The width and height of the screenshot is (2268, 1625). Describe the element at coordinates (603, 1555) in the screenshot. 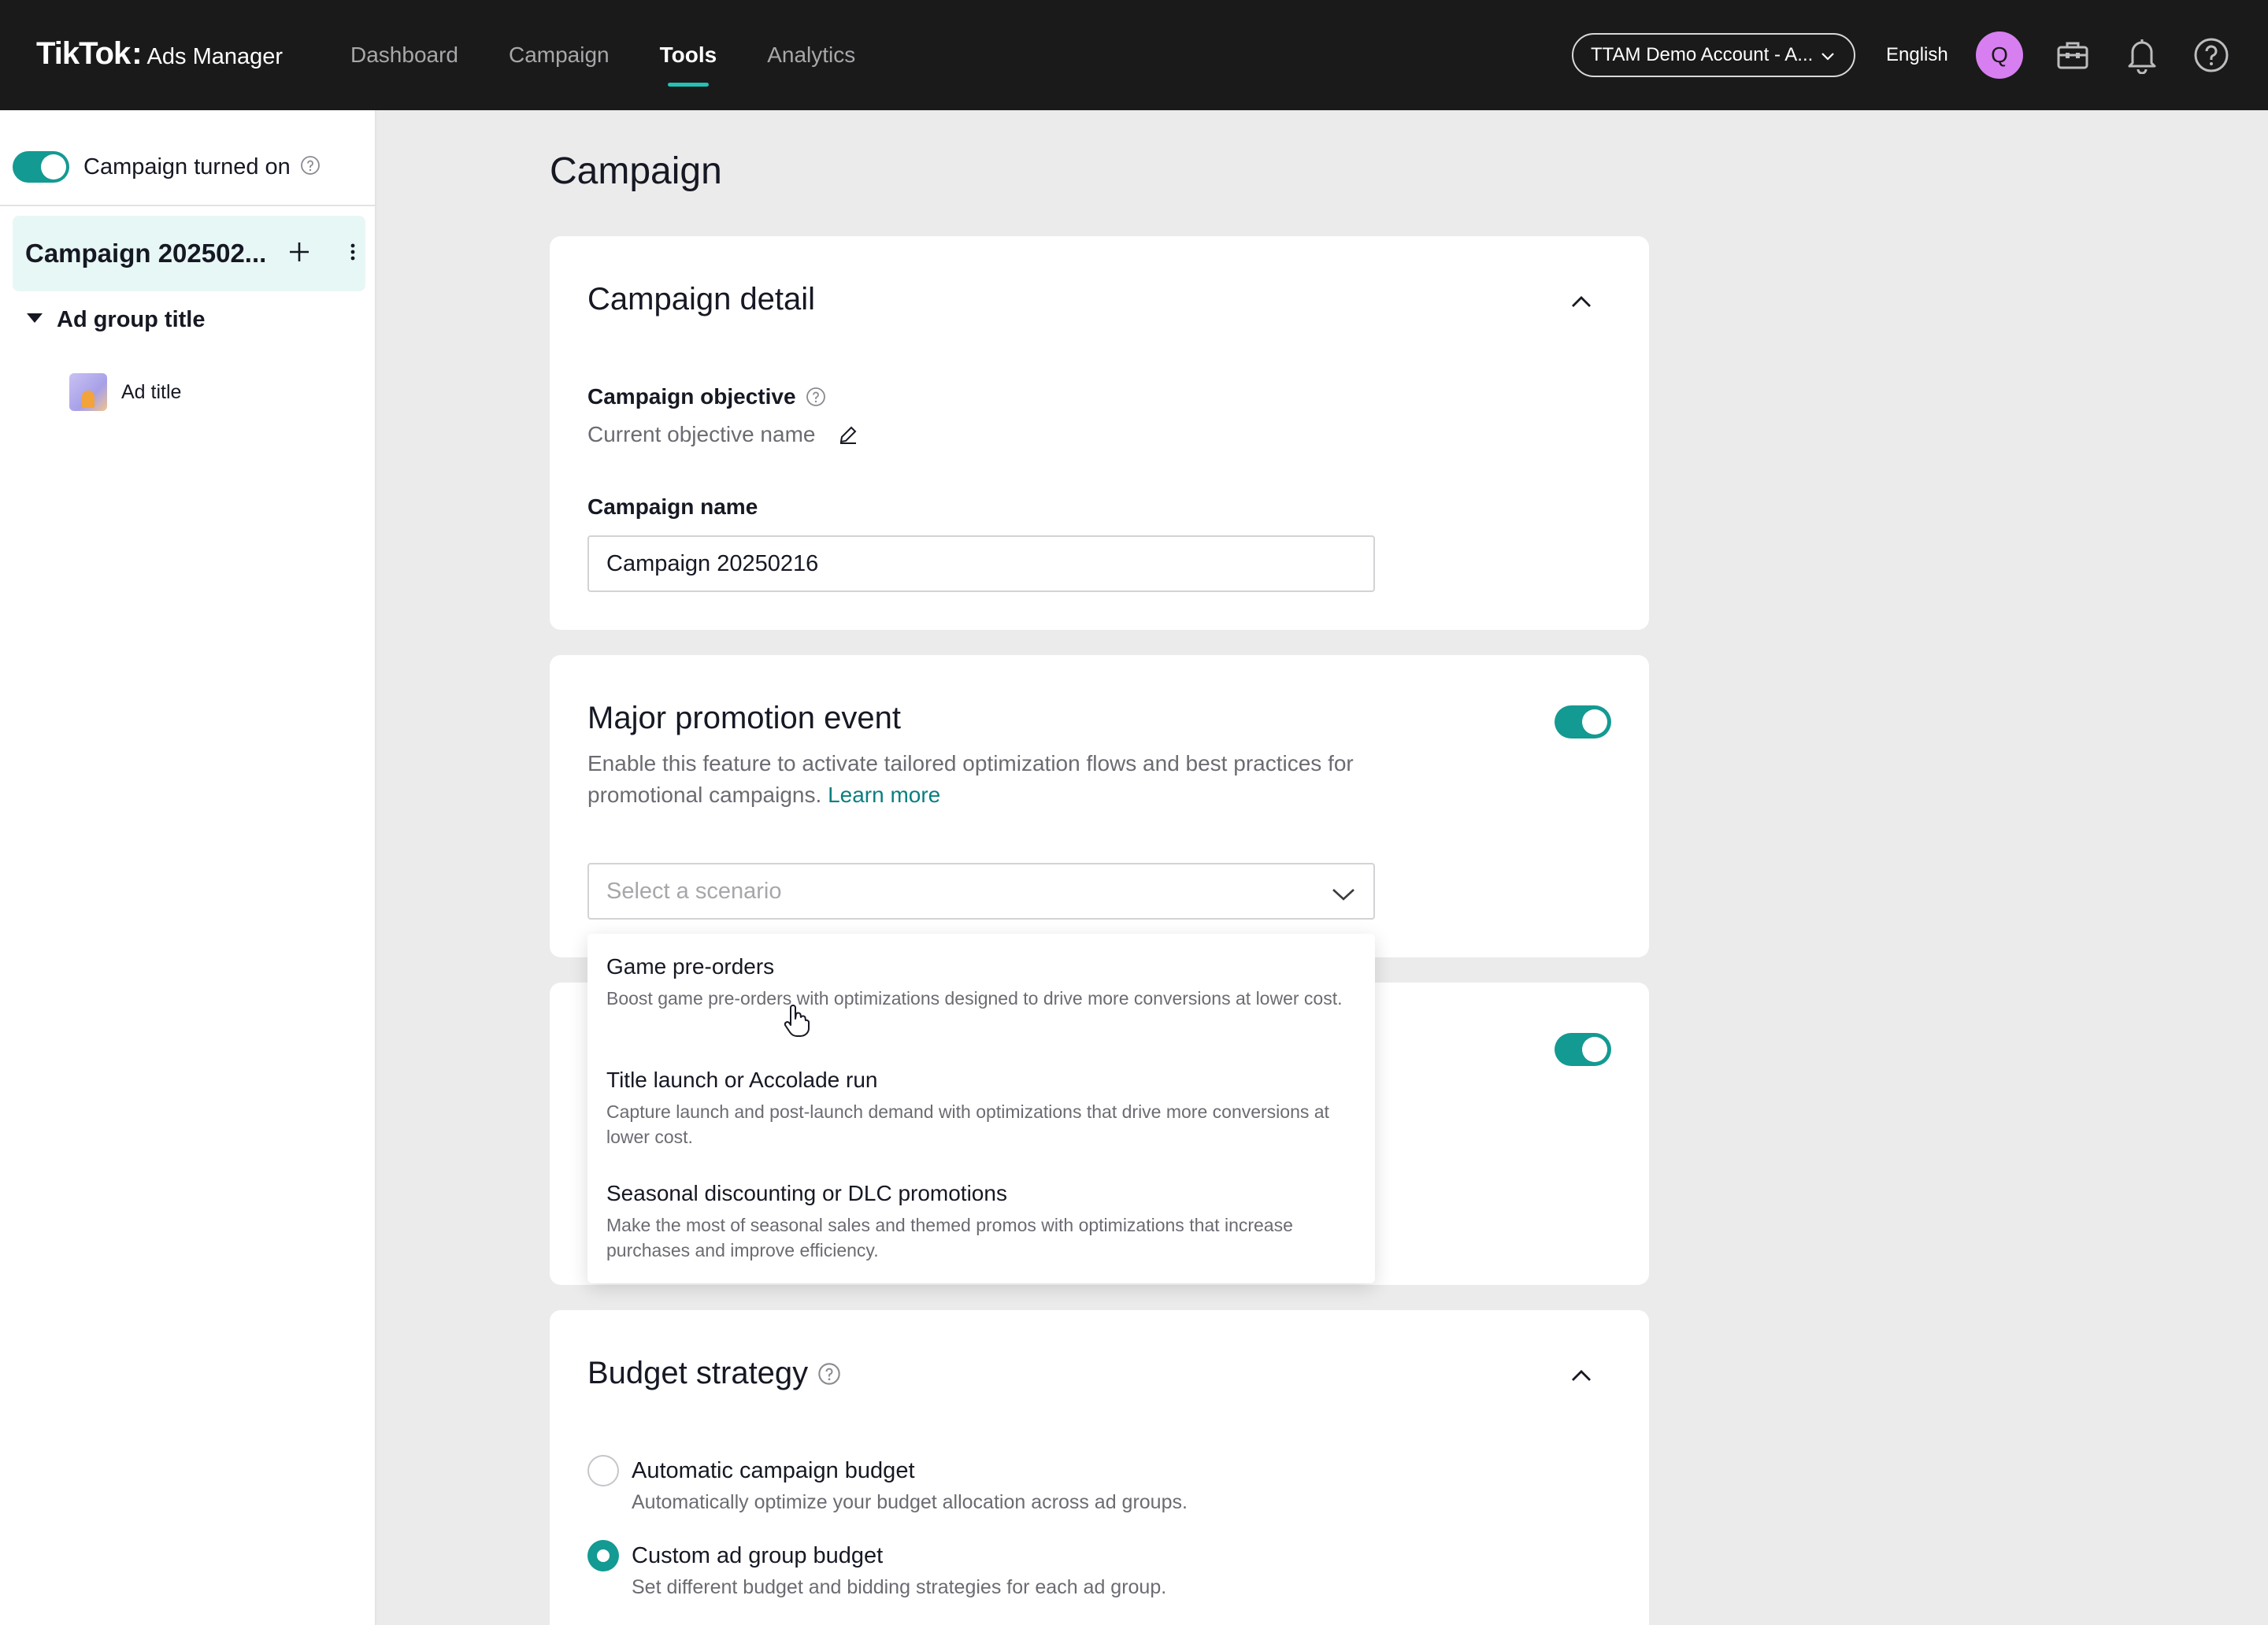

I see `radio-custom-budget` at that location.